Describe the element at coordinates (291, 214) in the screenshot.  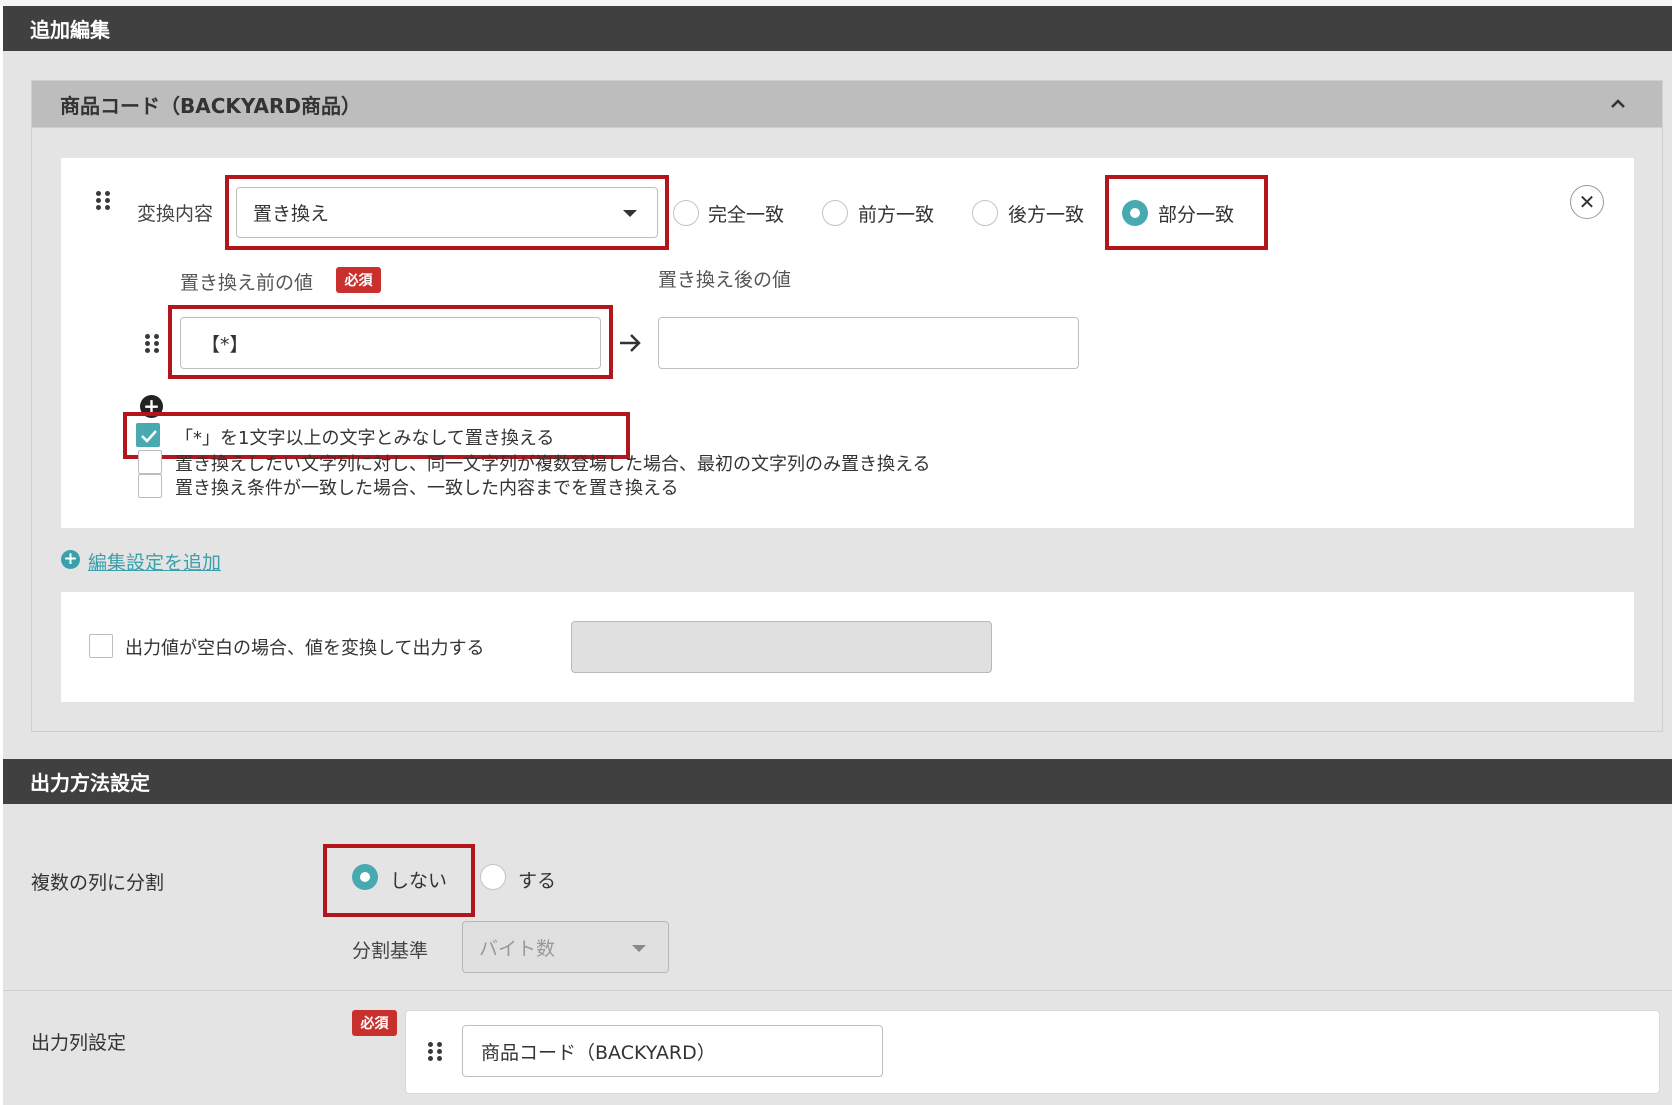
I see `conversion-select-value: 置き換え` at that location.